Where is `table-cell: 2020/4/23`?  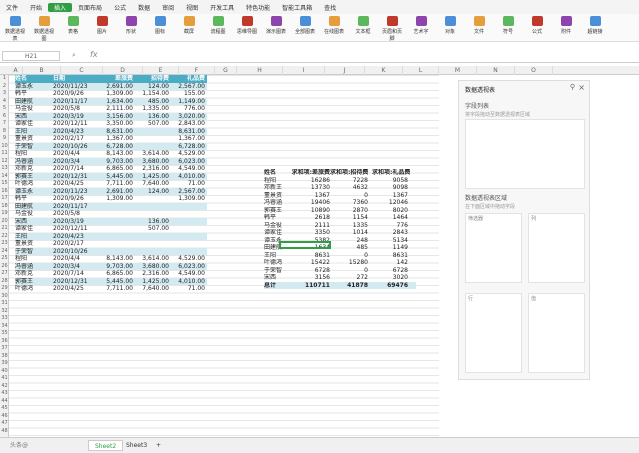 table-cell: 2020/4/23 is located at coordinates (74, 131).